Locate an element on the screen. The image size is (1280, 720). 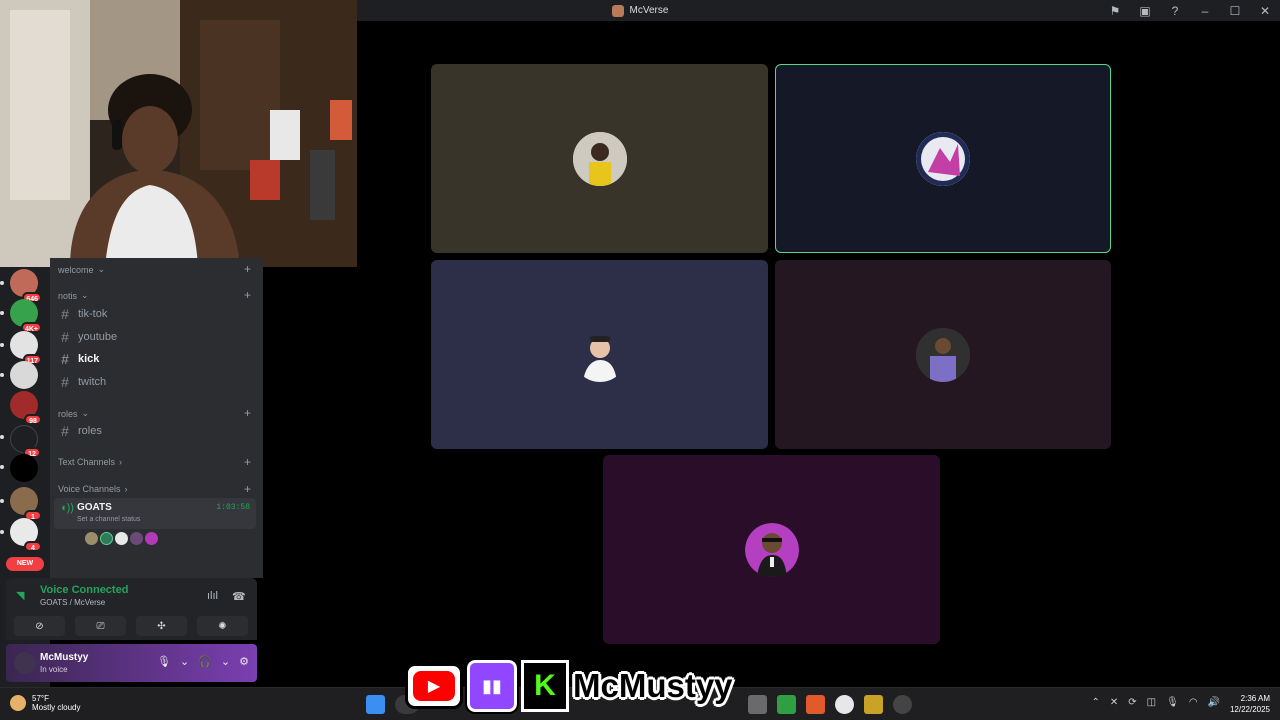
tray-icon: ⟳ is located at coordinates (1132, 702).